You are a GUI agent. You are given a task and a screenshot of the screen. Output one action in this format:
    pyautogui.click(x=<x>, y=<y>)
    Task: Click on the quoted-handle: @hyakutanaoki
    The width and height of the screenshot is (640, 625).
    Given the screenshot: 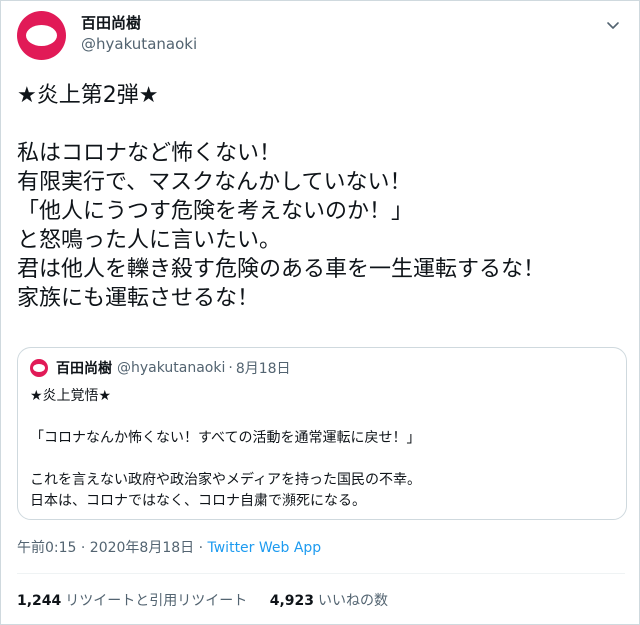 What is the action you would take?
    pyautogui.click(x=171, y=368)
    